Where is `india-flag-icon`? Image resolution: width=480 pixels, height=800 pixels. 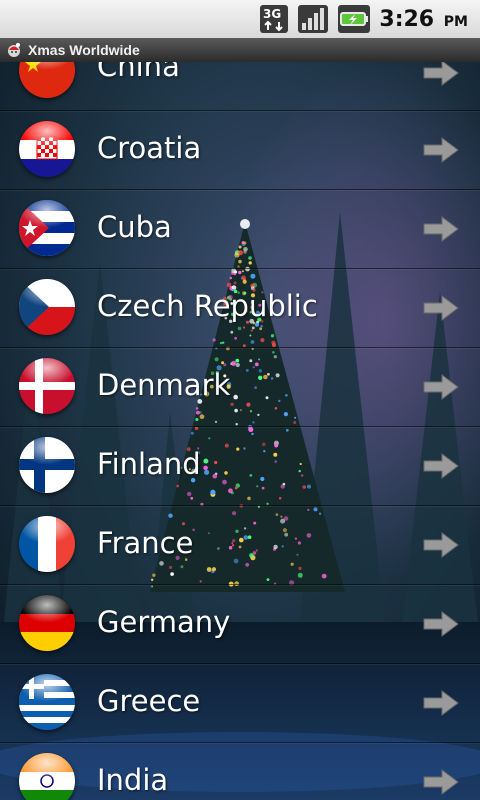 india-flag-icon is located at coordinates (47, 776).